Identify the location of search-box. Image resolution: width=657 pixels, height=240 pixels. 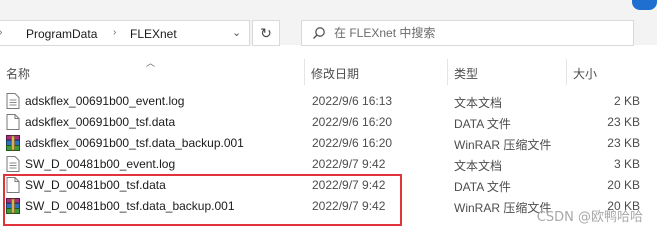
(467, 33).